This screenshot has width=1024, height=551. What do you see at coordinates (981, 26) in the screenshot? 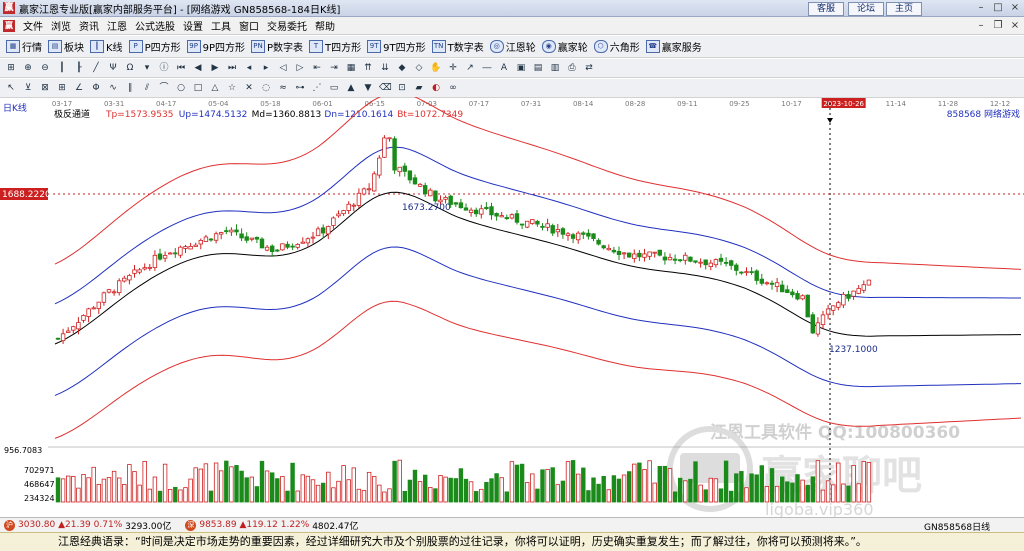
I see `child-minimize-icon: –` at bounding box center [981, 26].